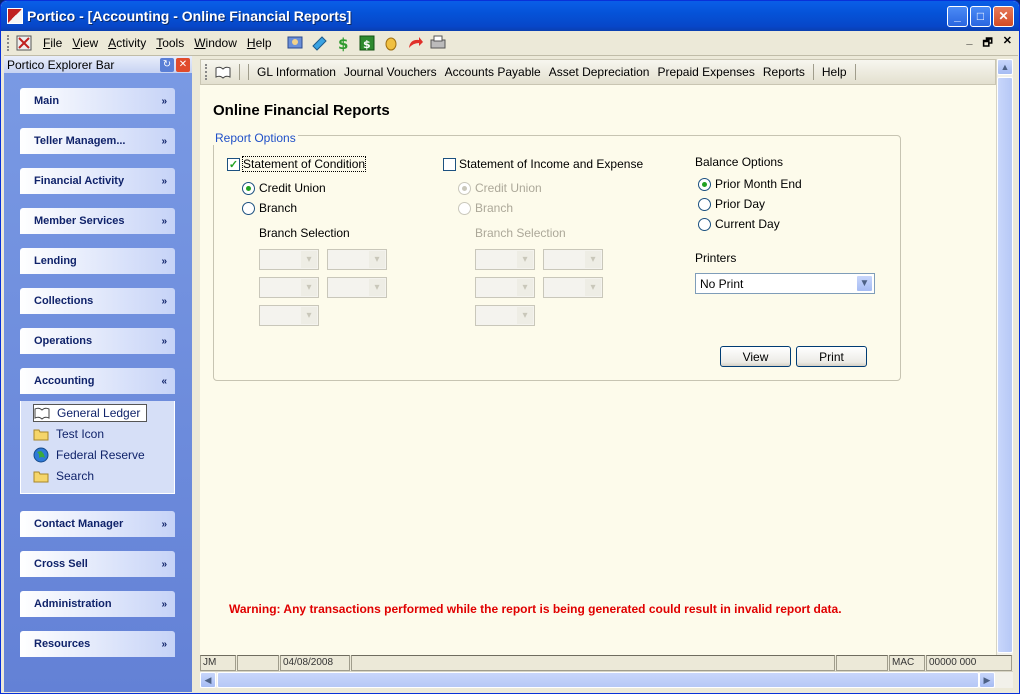  What do you see at coordinates (97, 301) in the screenshot?
I see `group-collections: Collections »` at bounding box center [97, 301].